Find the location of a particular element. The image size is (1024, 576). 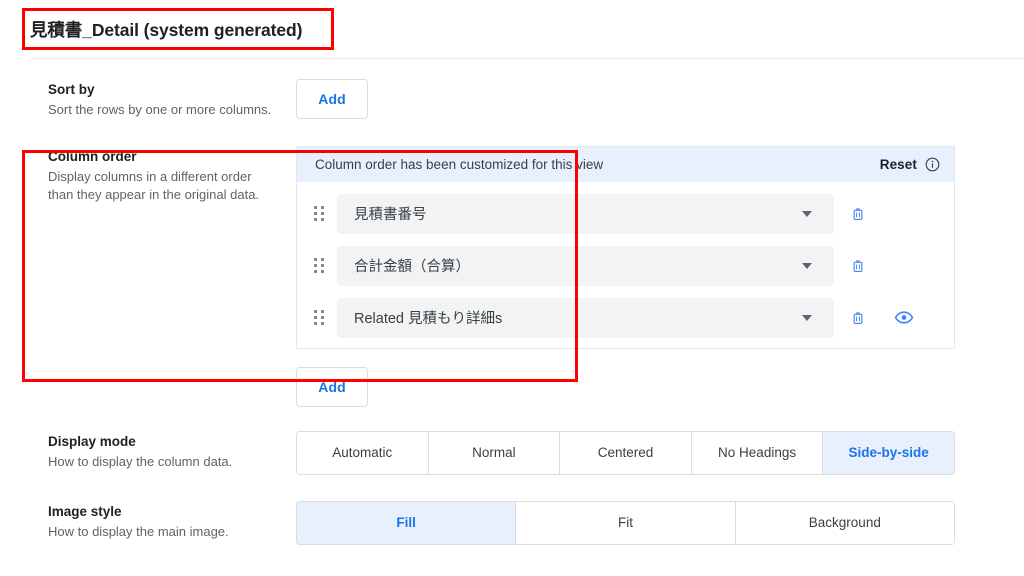

display-mode-option-normal: Normal is located at coordinates (494, 452).